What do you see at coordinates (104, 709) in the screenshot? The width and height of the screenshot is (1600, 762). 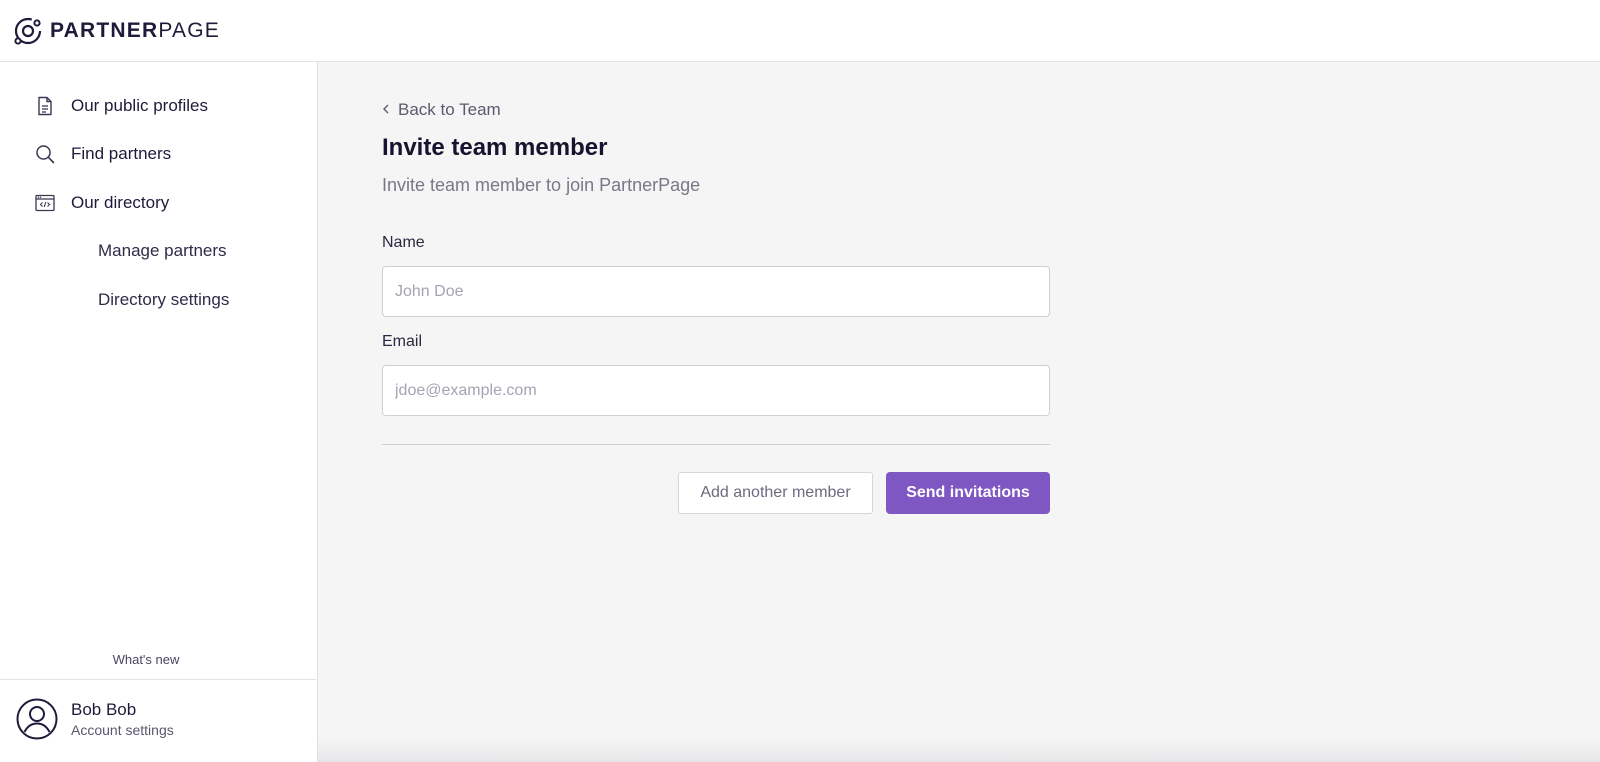 I see `account-name: Bob Bob` at bounding box center [104, 709].